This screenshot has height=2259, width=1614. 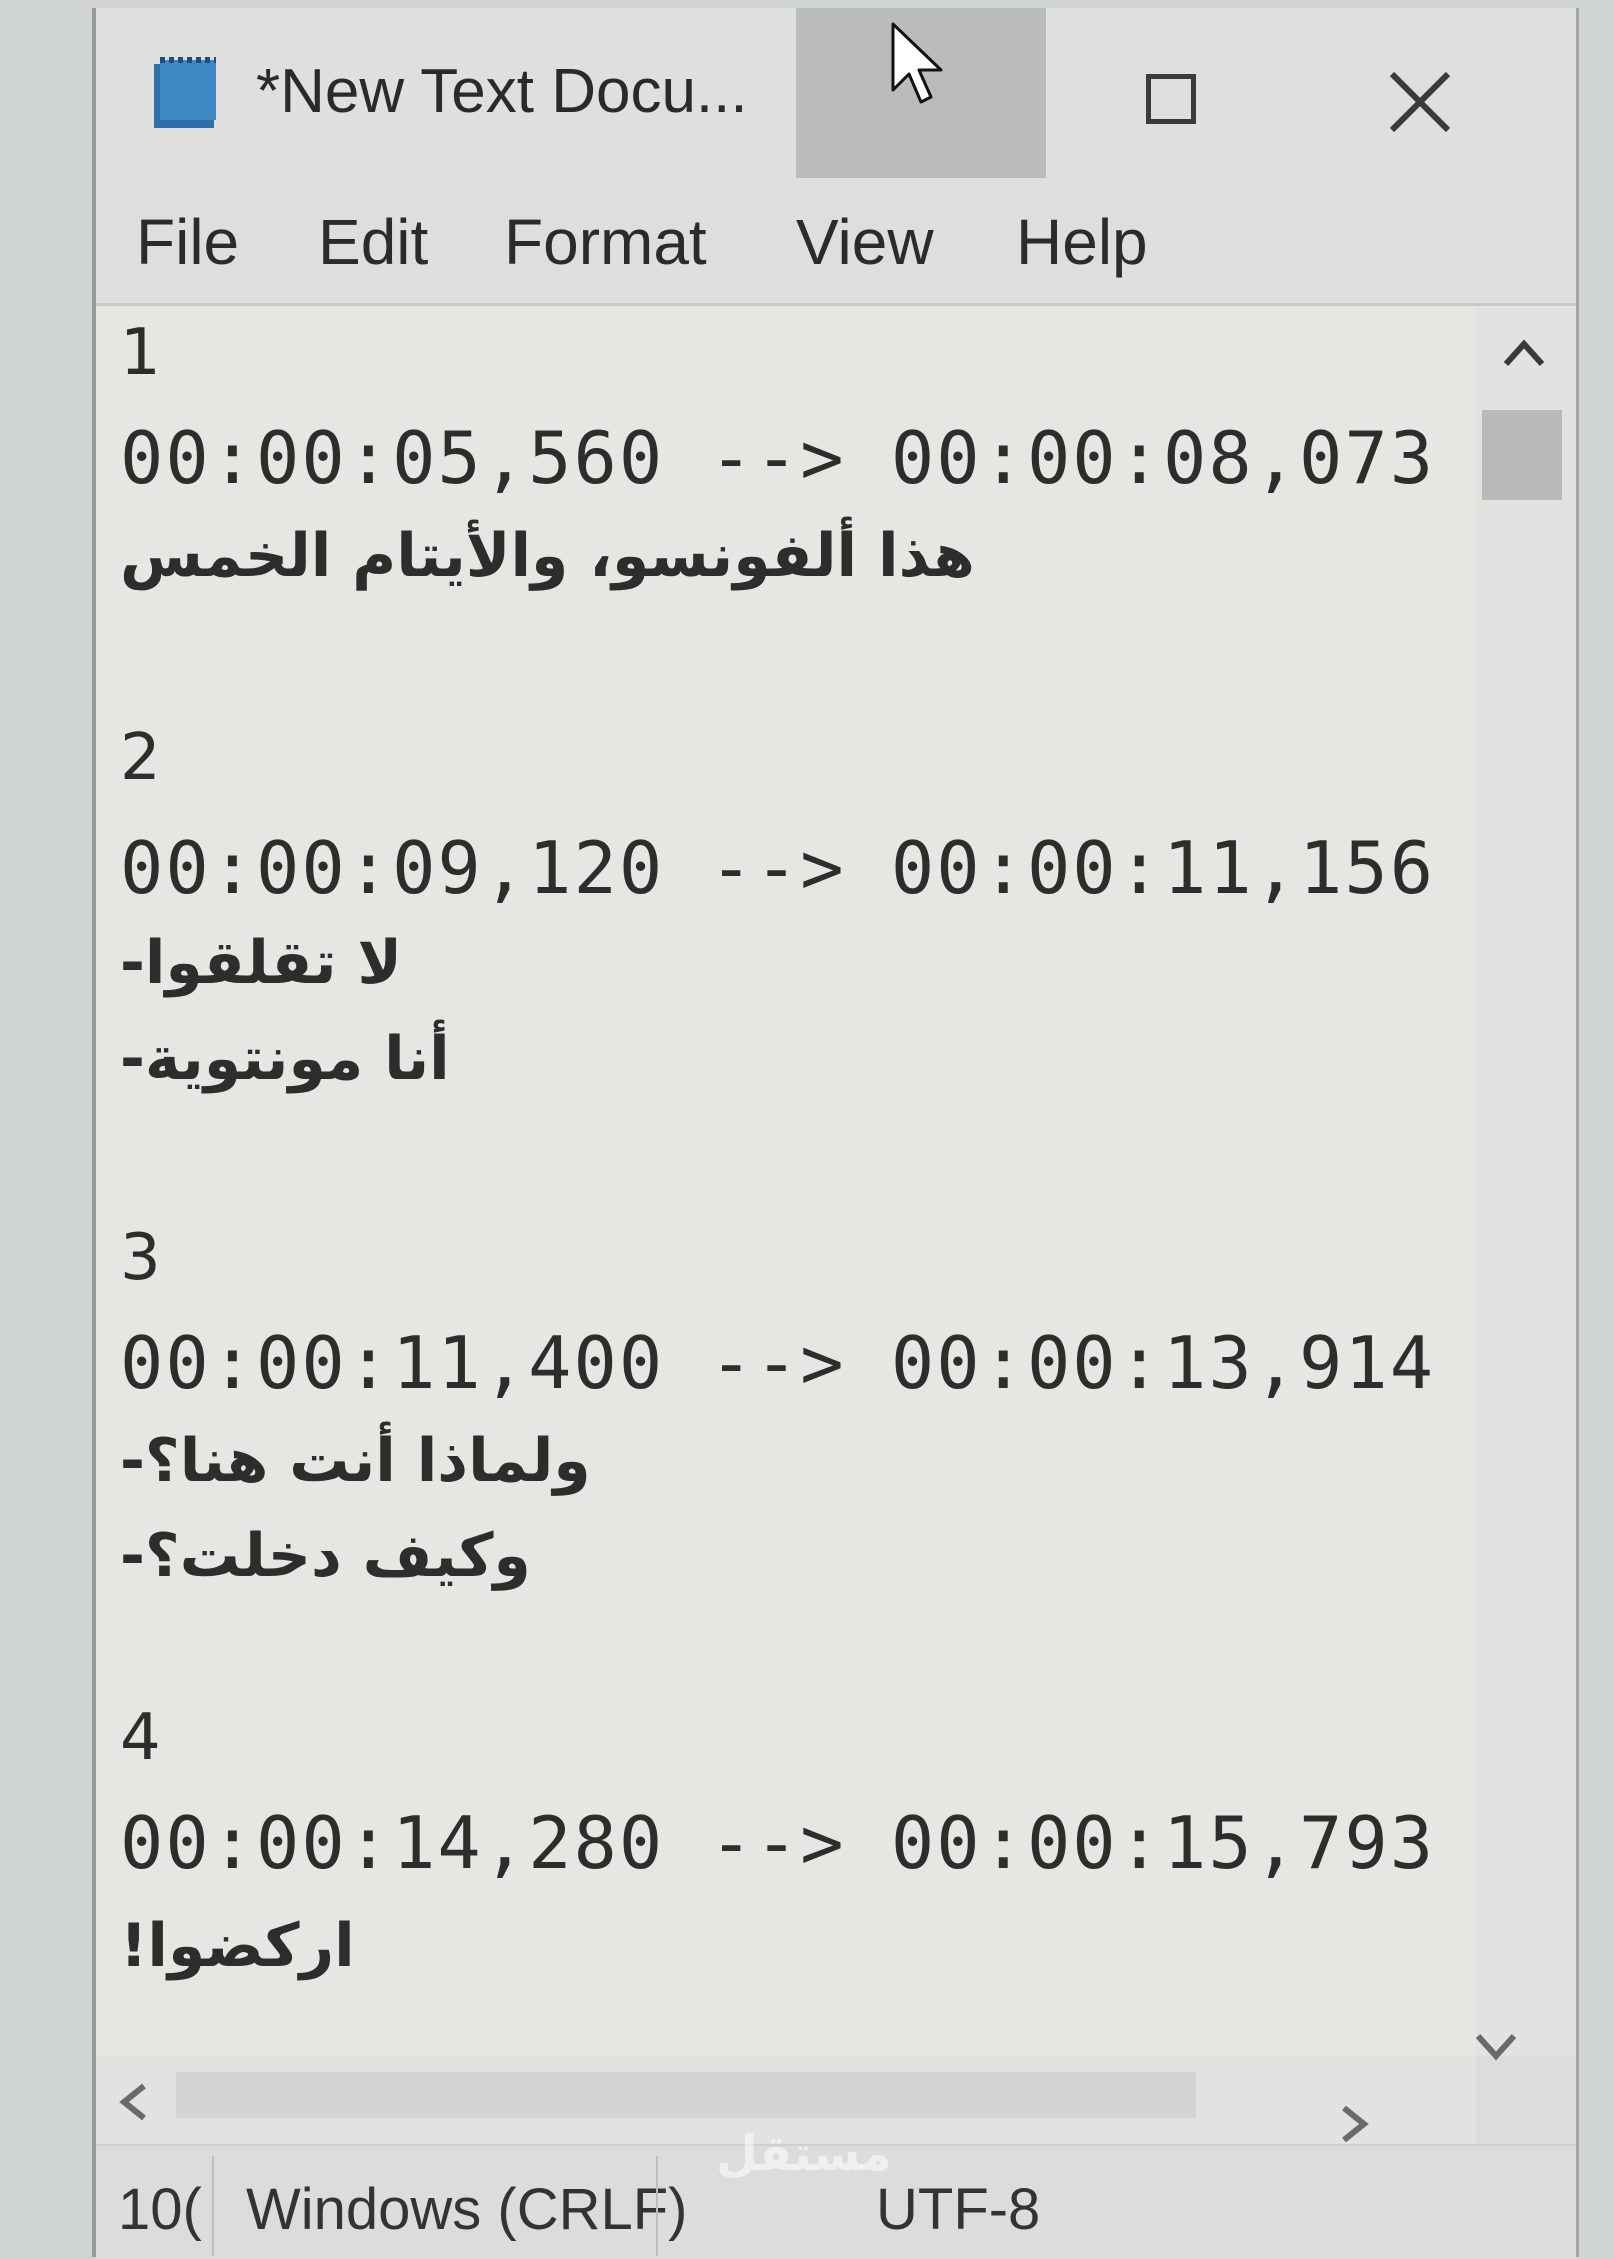 I want to click on subtitle-text: !اركضوا, so click(x=237, y=1946).